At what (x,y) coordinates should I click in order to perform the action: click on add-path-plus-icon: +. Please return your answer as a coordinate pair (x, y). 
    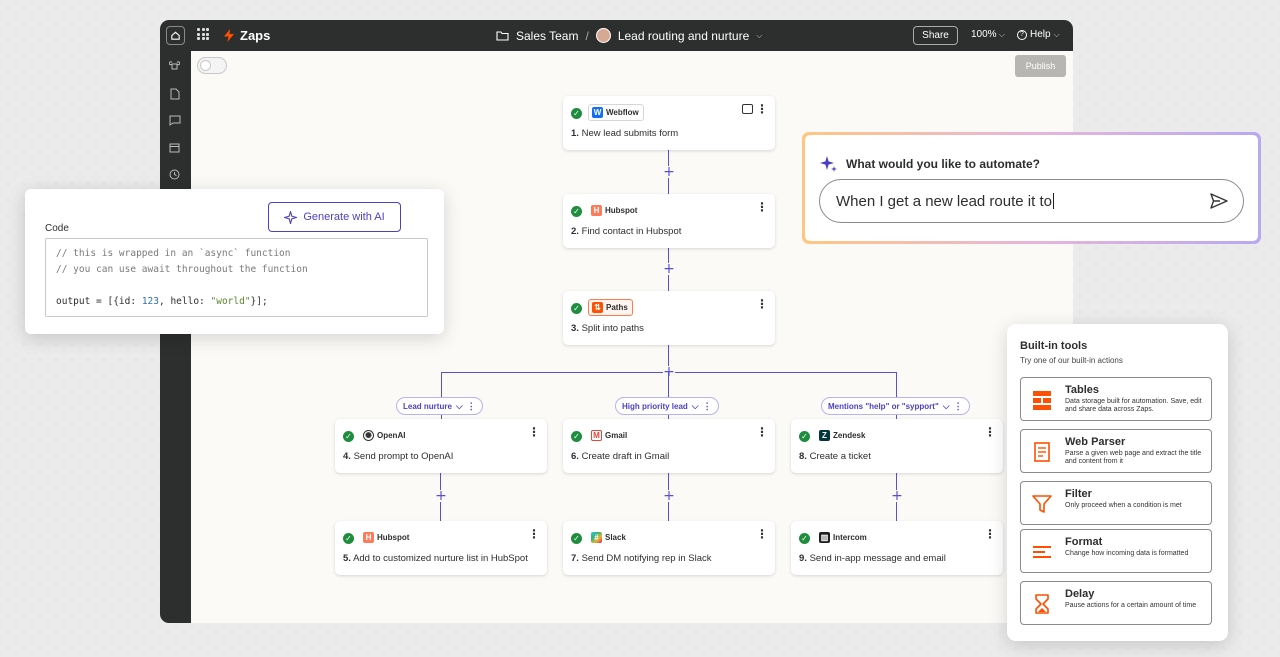
    Looking at the image, I should click on (669, 372).